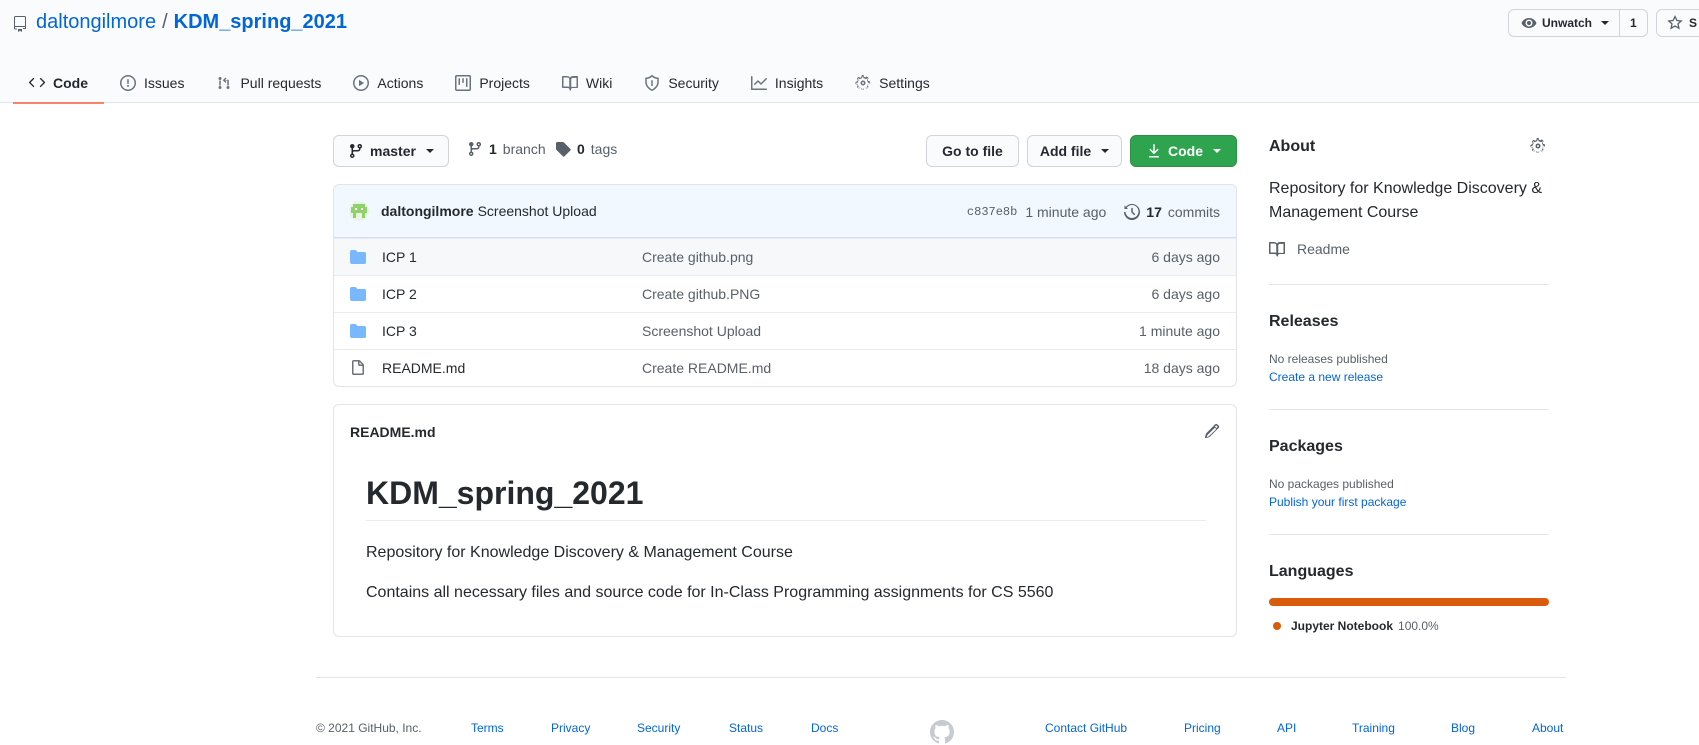 The height and width of the screenshot is (745, 1699). Describe the element at coordinates (1181, 368) in the screenshot. I see `file-age: 18 days ago` at that location.